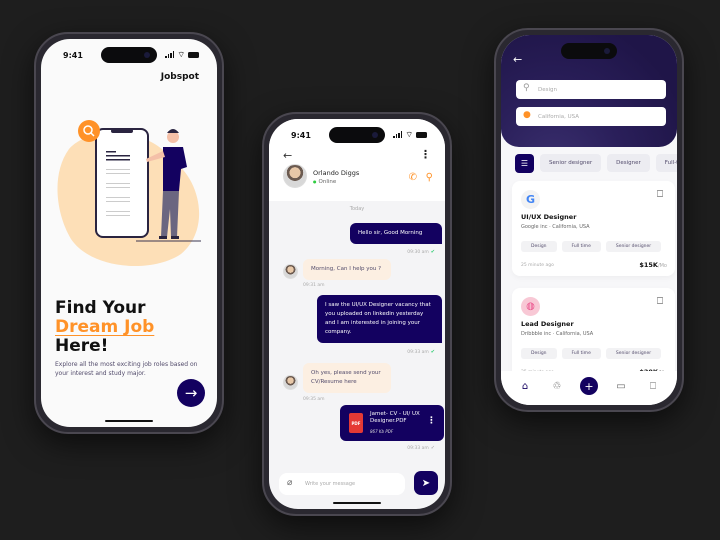  What do you see at coordinates (421, 252) in the screenshot?
I see `message-timestamp: 09:30 am ✔` at bounding box center [421, 252].